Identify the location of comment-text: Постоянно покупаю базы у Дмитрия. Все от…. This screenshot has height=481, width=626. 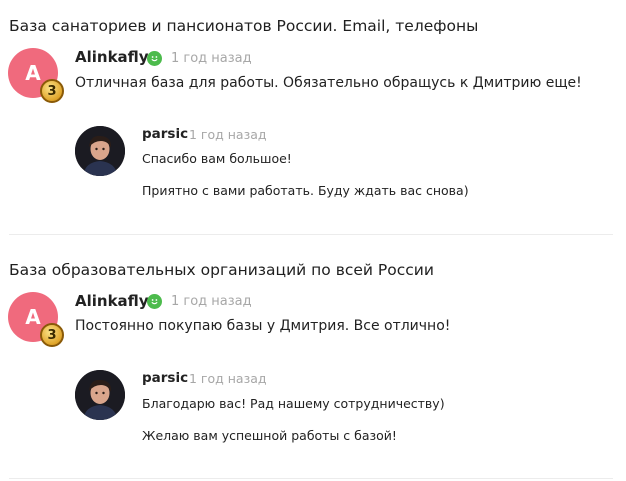
(263, 326).